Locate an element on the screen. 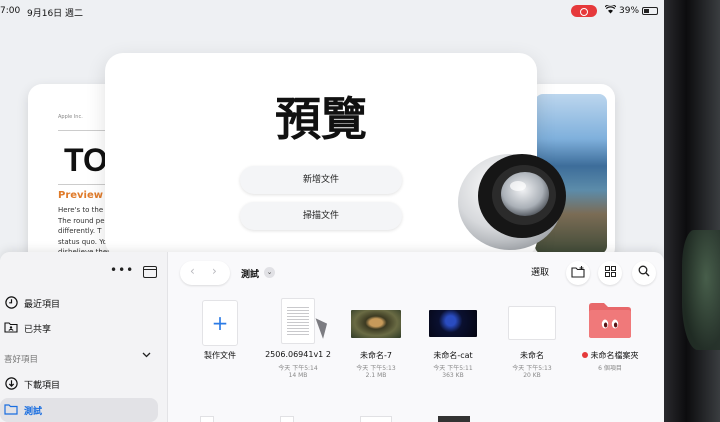  plus-icon: + is located at coordinates (220, 323).